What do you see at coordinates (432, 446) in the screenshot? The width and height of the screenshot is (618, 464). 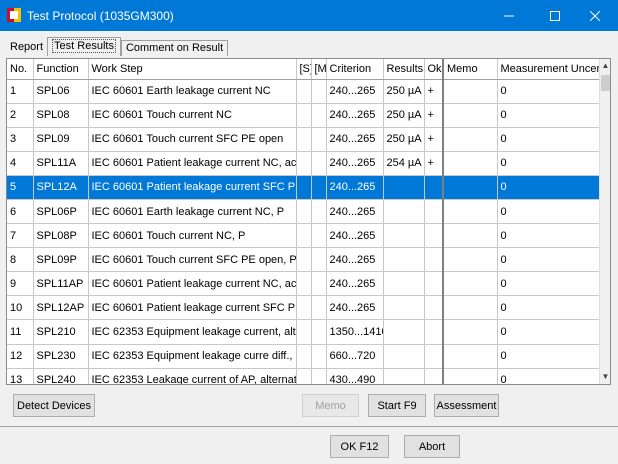 I see `abort-button: Abort` at bounding box center [432, 446].